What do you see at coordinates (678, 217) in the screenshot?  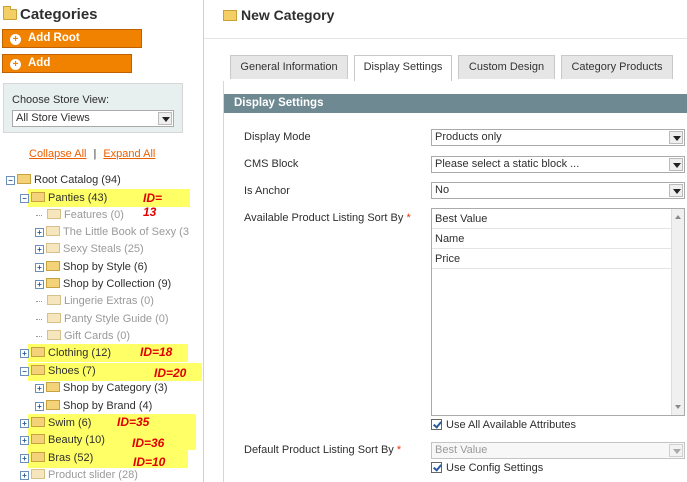 I see `scroll-up-icon` at bounding box center [678, 217].